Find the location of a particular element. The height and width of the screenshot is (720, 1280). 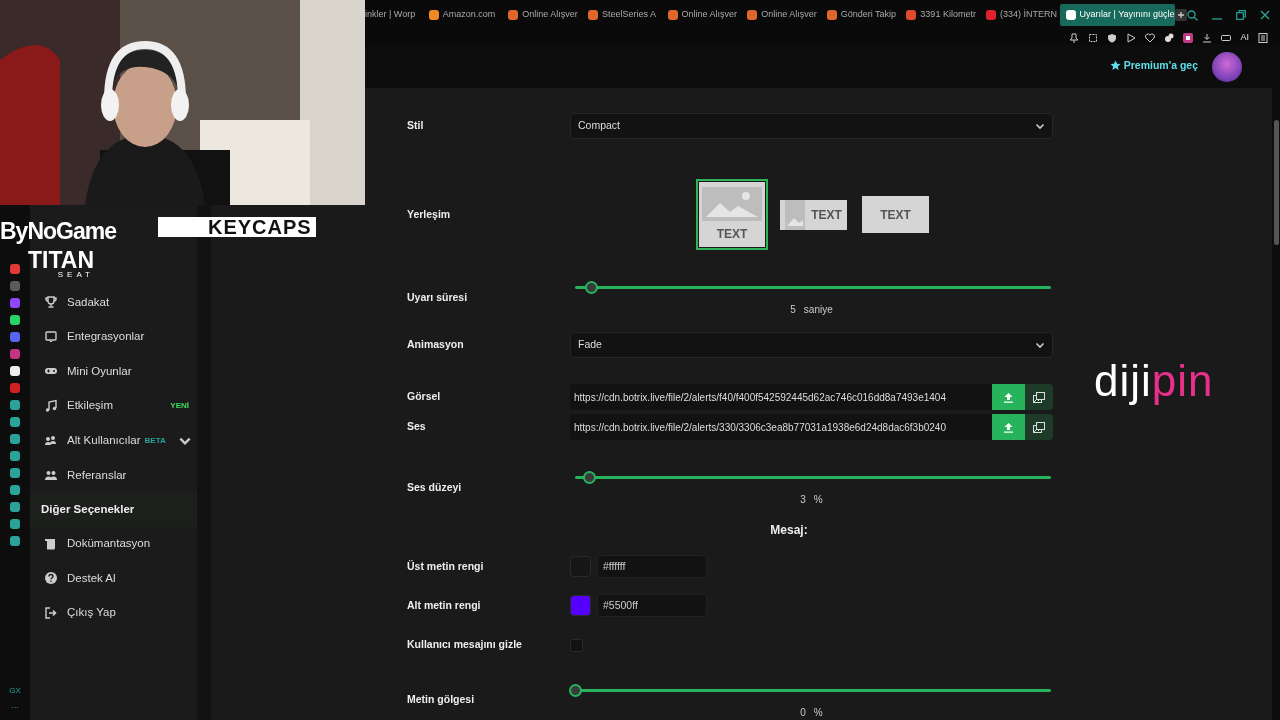

browser-tab: Gönderi Takip is located at coordinates (860, 15).